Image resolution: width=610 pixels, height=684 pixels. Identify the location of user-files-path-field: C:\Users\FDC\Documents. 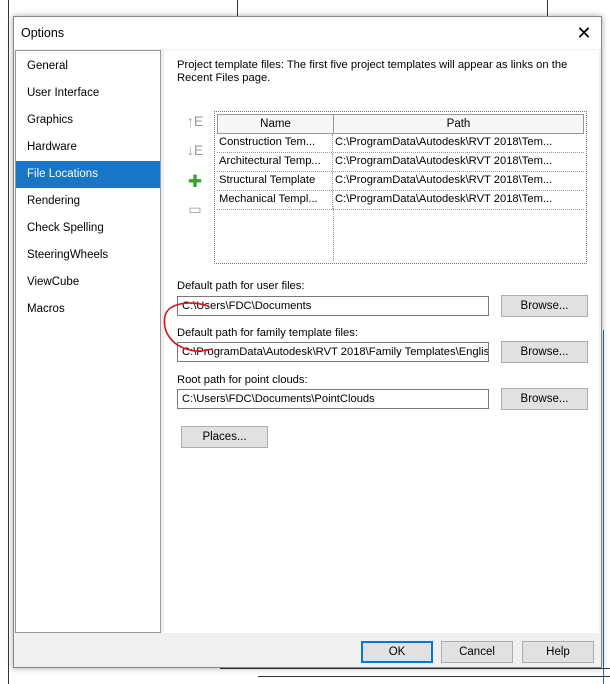
(333, 306).